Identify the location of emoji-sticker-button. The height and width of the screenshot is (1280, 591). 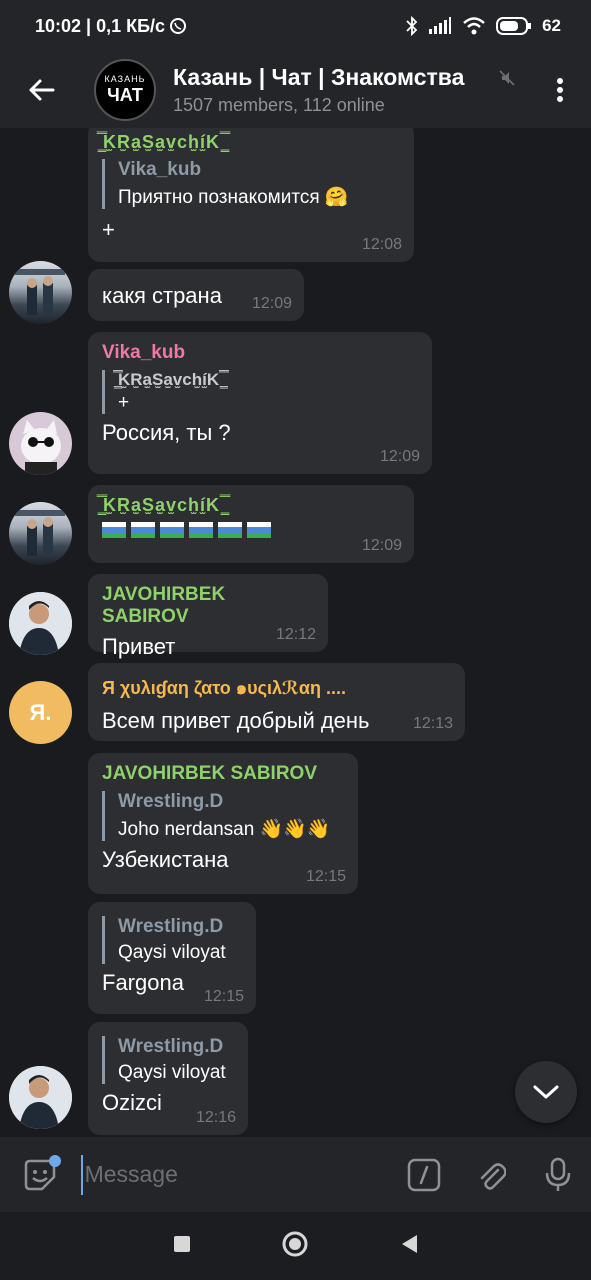
(40, 1174).